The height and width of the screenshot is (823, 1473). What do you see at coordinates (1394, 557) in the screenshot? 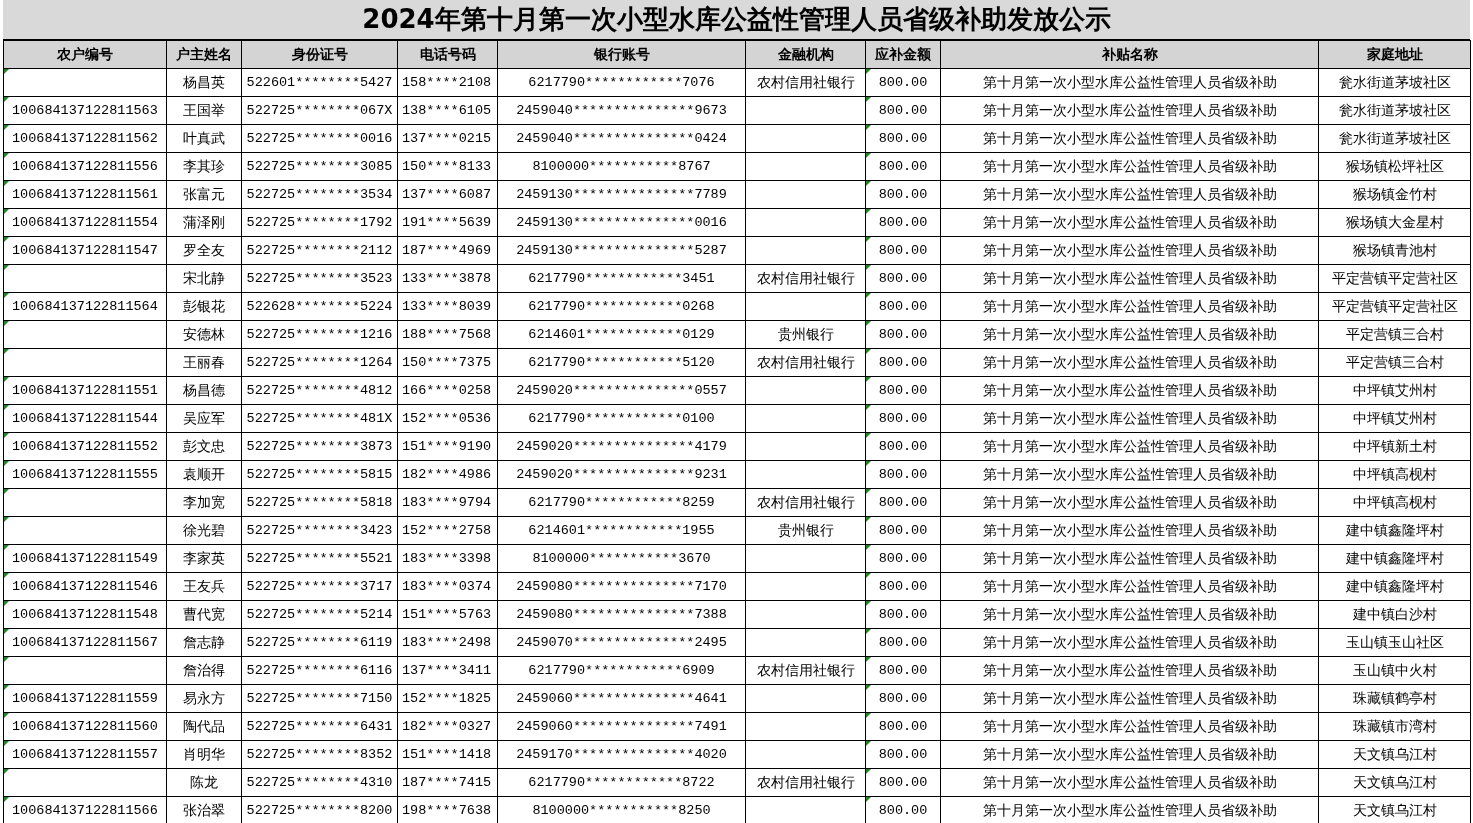
I see `cell-text: 建中镇鑫隆坪村` at bounding box center [1394, 557].